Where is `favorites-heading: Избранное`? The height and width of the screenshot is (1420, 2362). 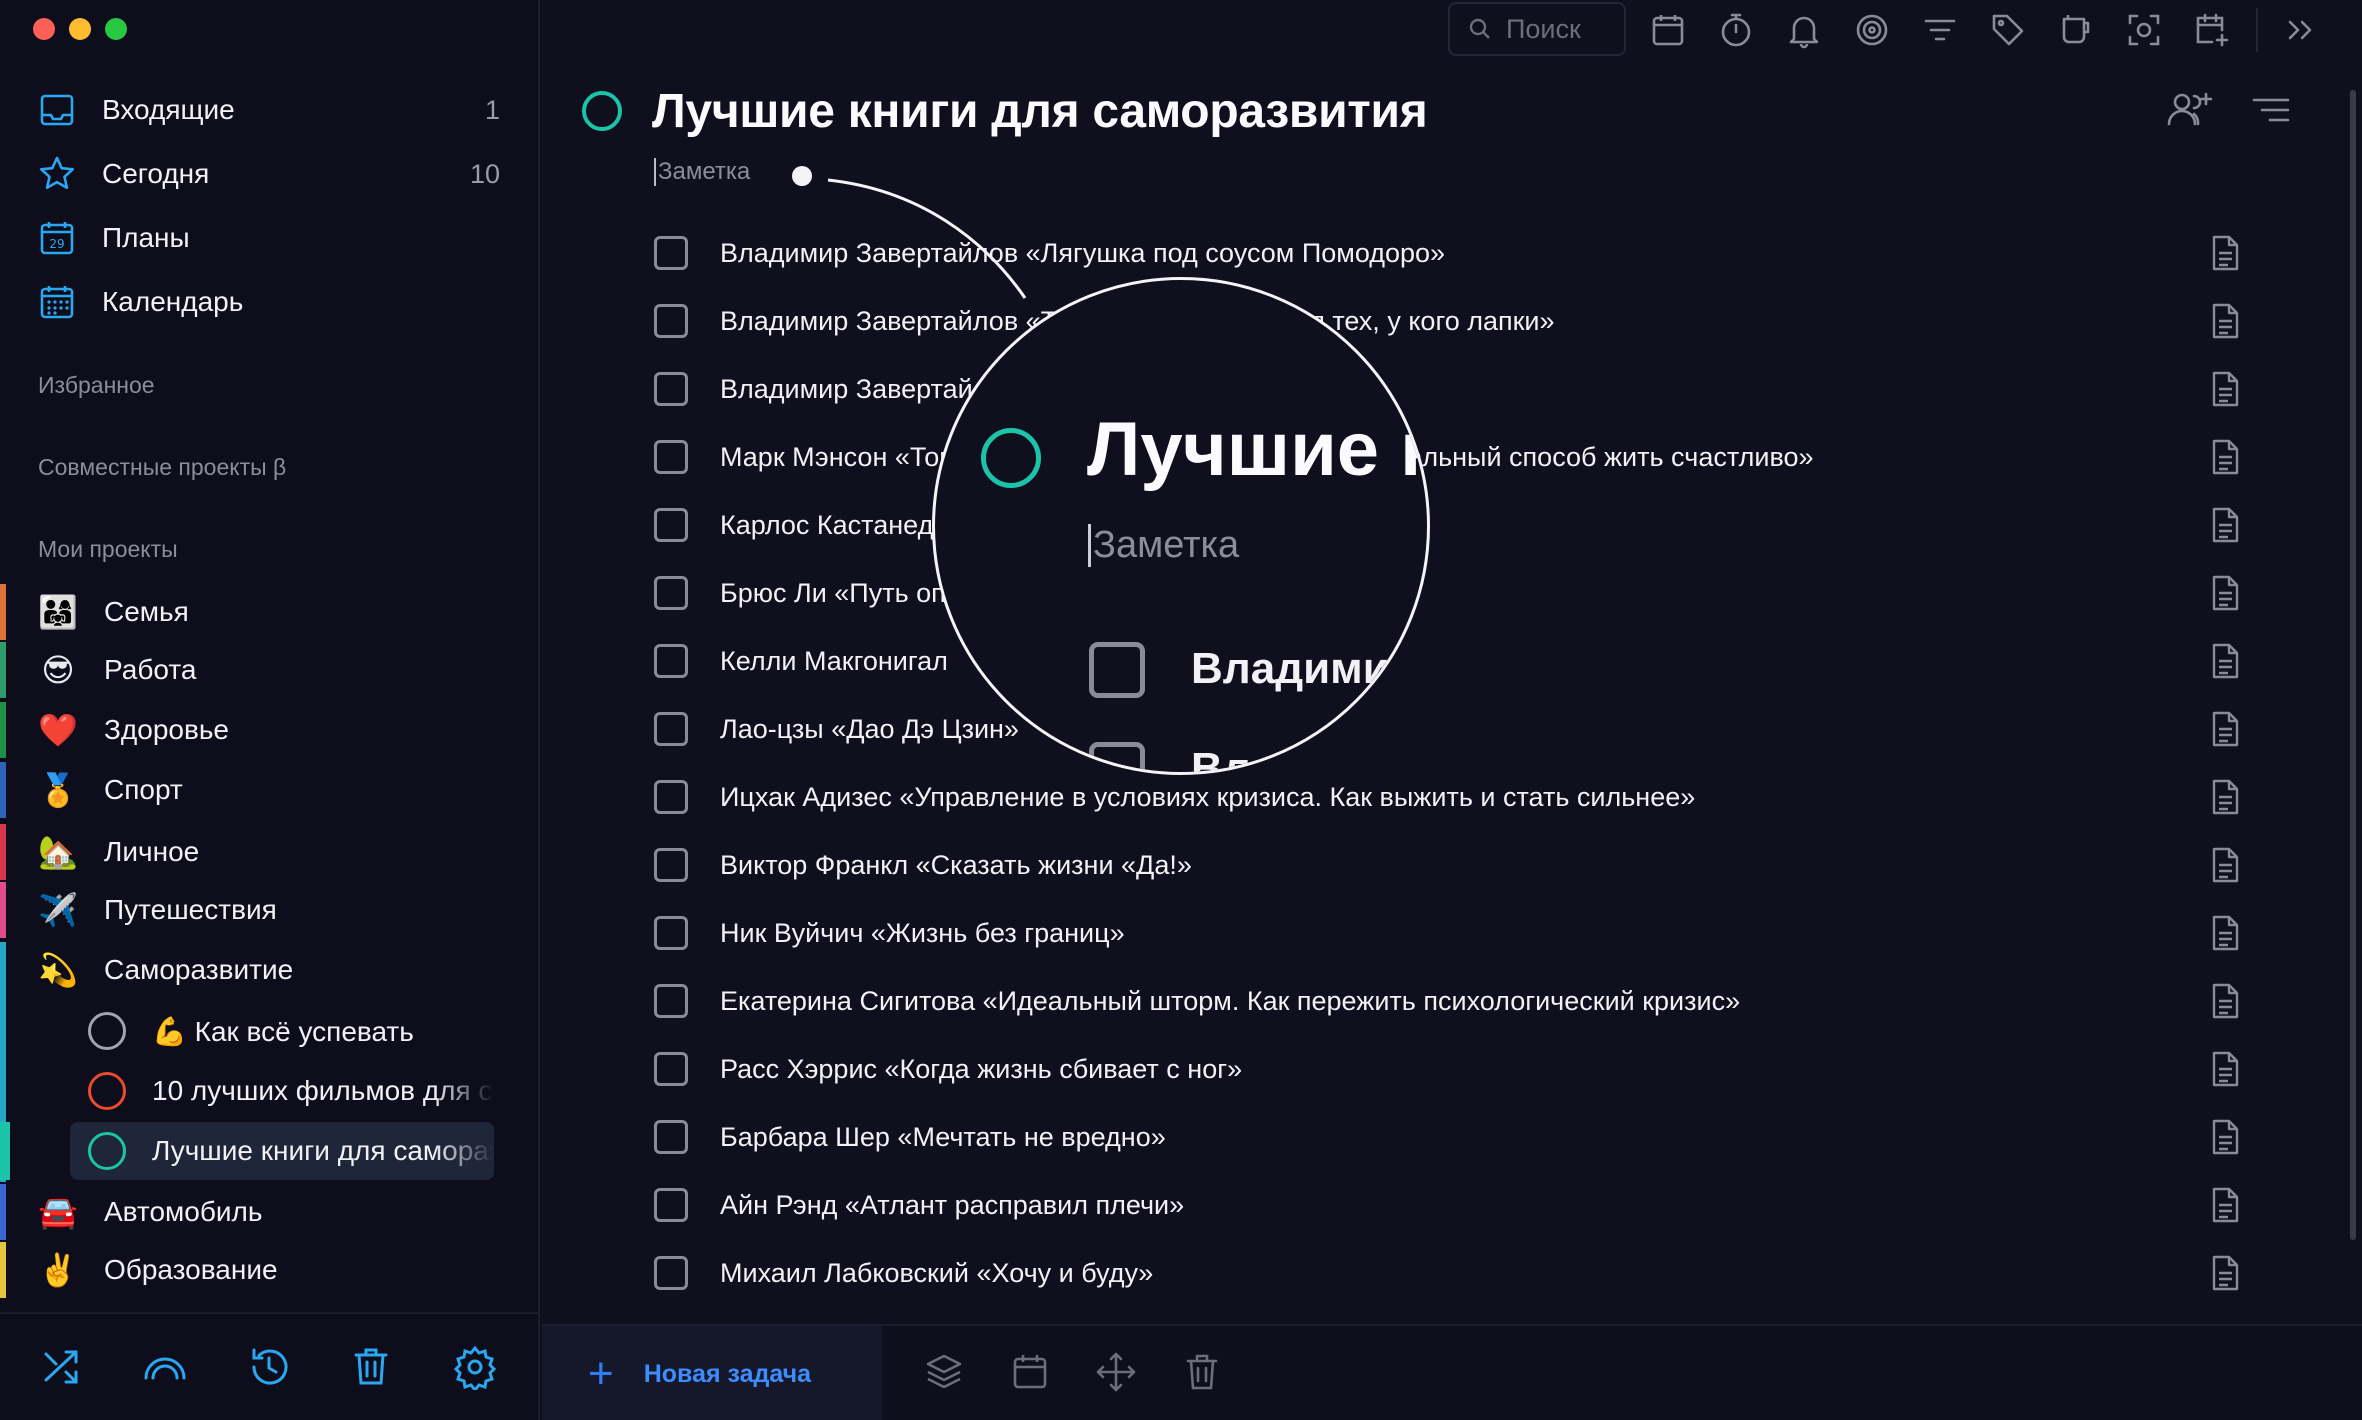 favorites-heading: Избранное is located at coordinates (96, 385).